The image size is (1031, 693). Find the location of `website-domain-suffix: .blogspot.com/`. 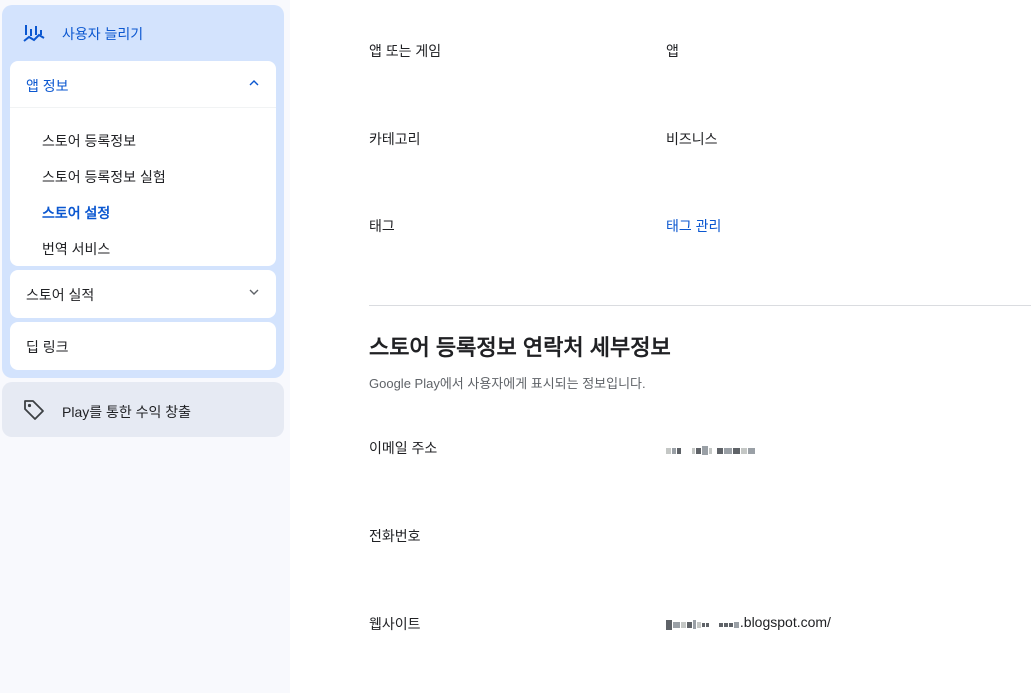

website-domain-suffix: .blogspot.com/ is located at coordinates (785, 622).